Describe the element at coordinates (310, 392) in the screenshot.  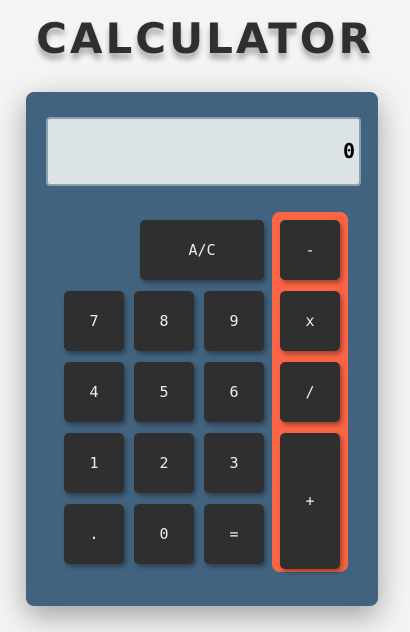
I see `divide-button: /` at that location.